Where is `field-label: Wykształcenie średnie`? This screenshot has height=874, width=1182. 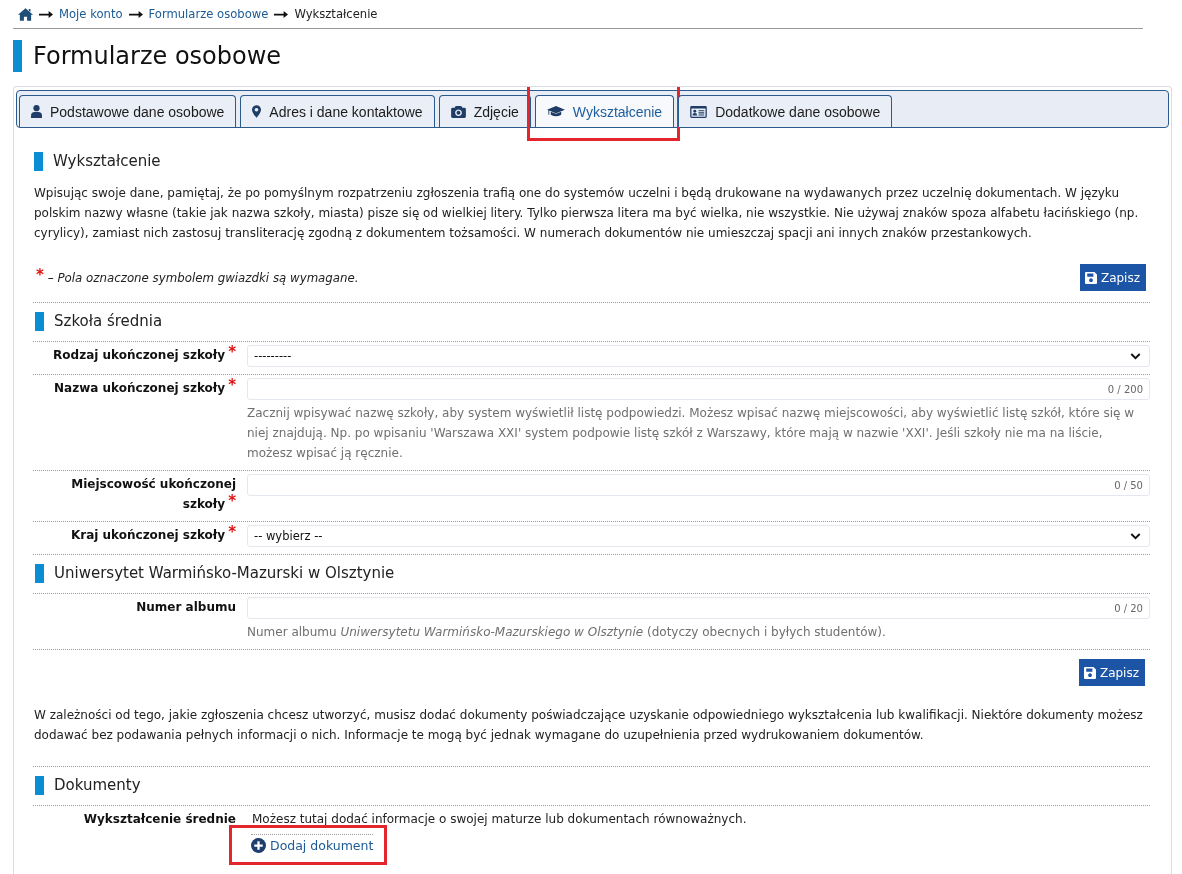 field-label: Wykształcenie średnie is located at coordinates (159, 819).